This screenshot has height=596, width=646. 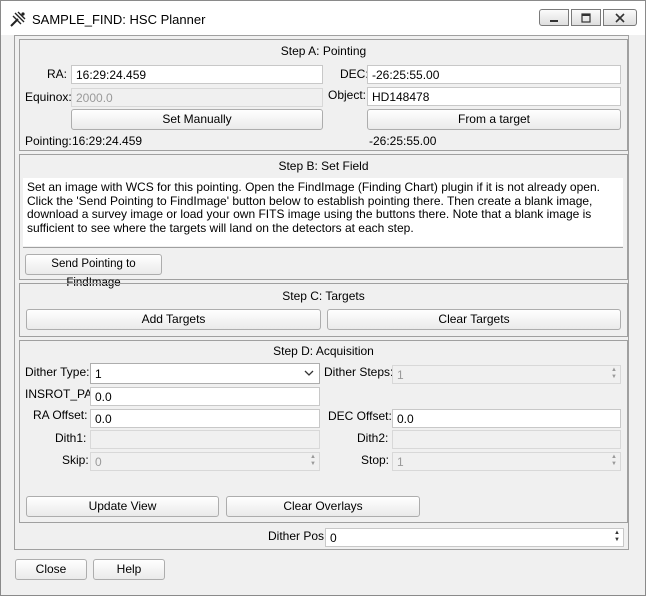 What do you see at coordinates (57, 74) in the screenshot?
I see `ra-label: RA:` at bounding box center [57, 74].